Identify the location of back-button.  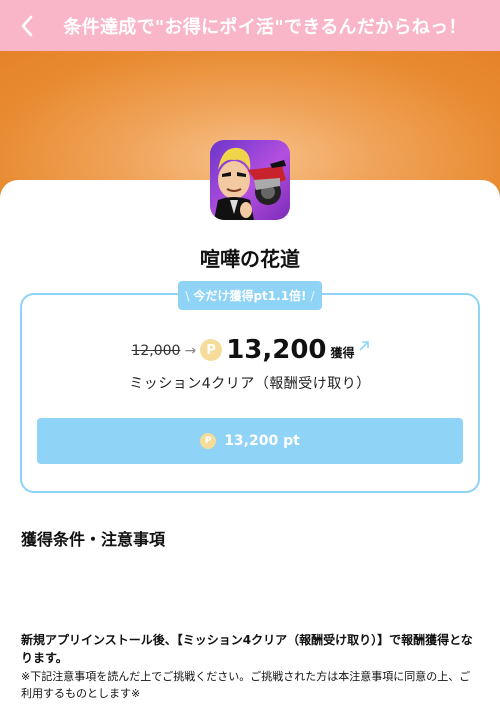
(27, 26).